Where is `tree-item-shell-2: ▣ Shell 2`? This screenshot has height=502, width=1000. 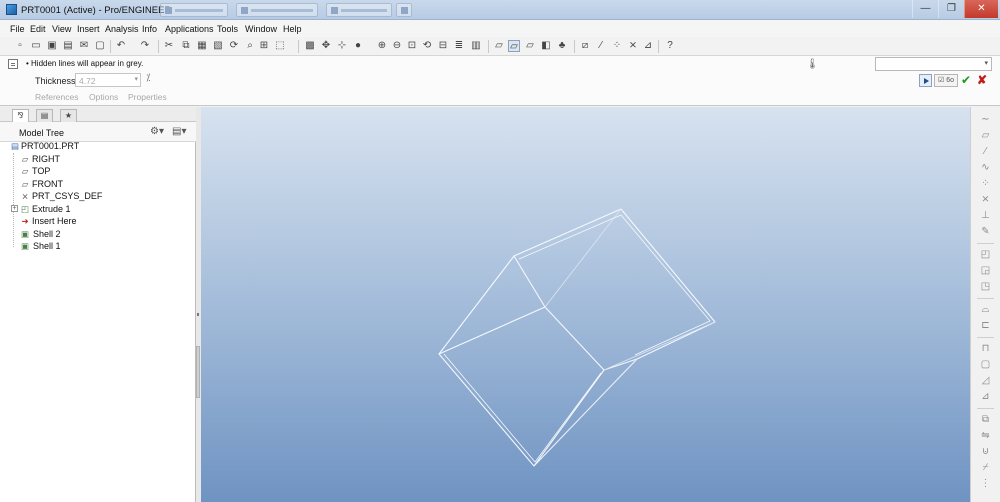 tree-item-shell-2: ▣ Shell 2 is located at coordinates (96, 234).